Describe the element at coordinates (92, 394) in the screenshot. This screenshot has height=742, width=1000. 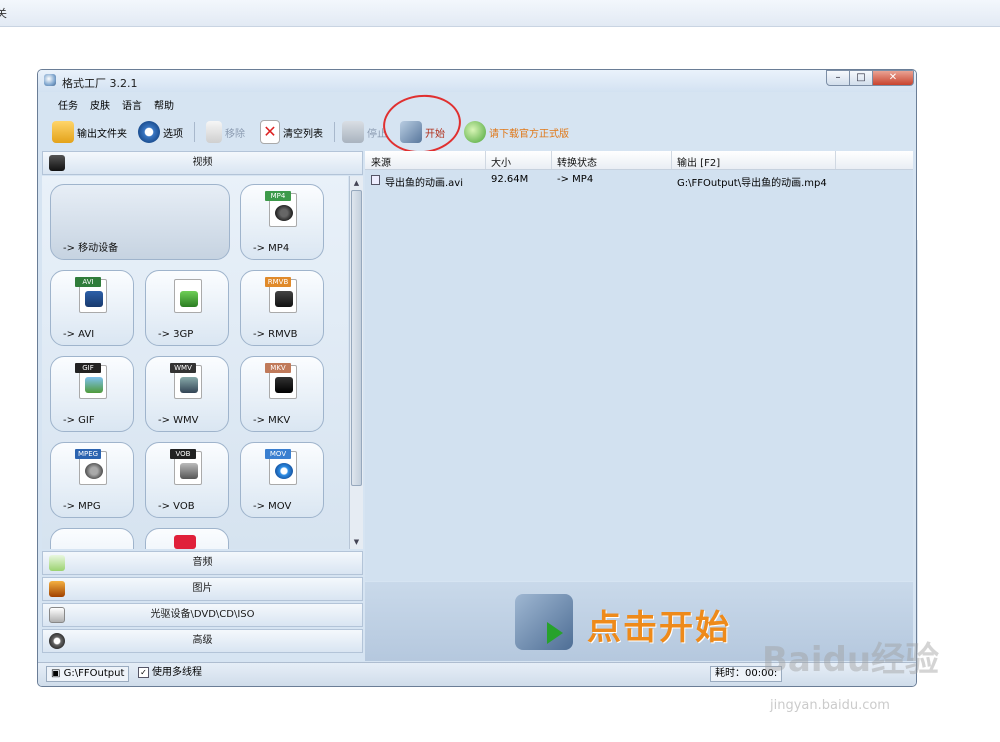
I see `tile-gif: GIF -> GIF` at that location.